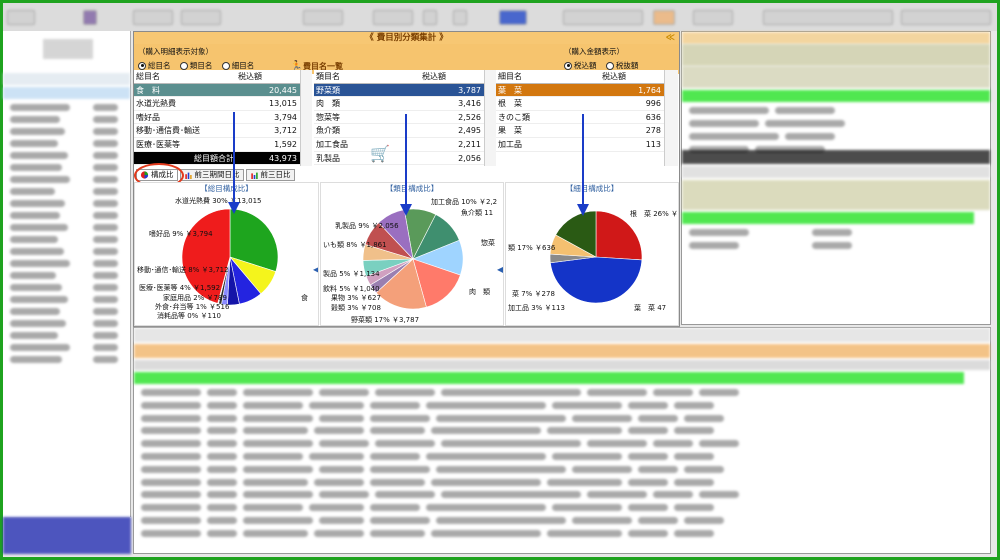 This screenshot has height=560, width=1000. What do you see at coordinates (604, 59) in the screenshot?
I see `amount-display-group: （購入金額表示） 税込額 税抜額` at bounding box center [604, 59].